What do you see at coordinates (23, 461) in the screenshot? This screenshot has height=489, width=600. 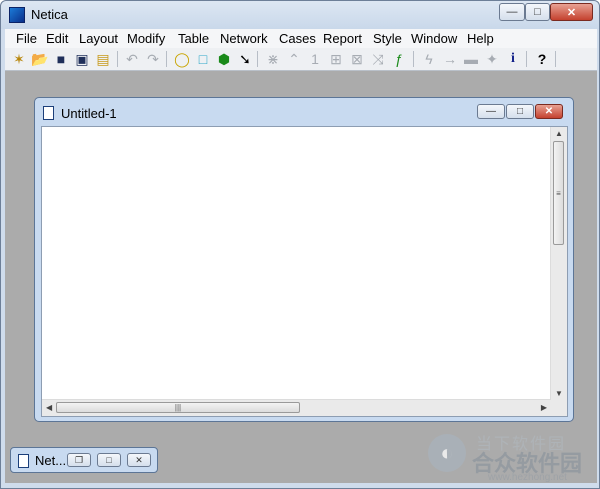 I see `minimized-document-icon` at bounding box center [23, 461].